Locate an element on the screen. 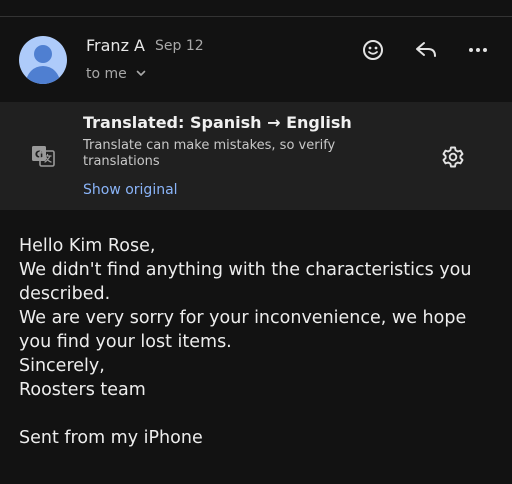  gear-icon is located at coordinates (453, 157).